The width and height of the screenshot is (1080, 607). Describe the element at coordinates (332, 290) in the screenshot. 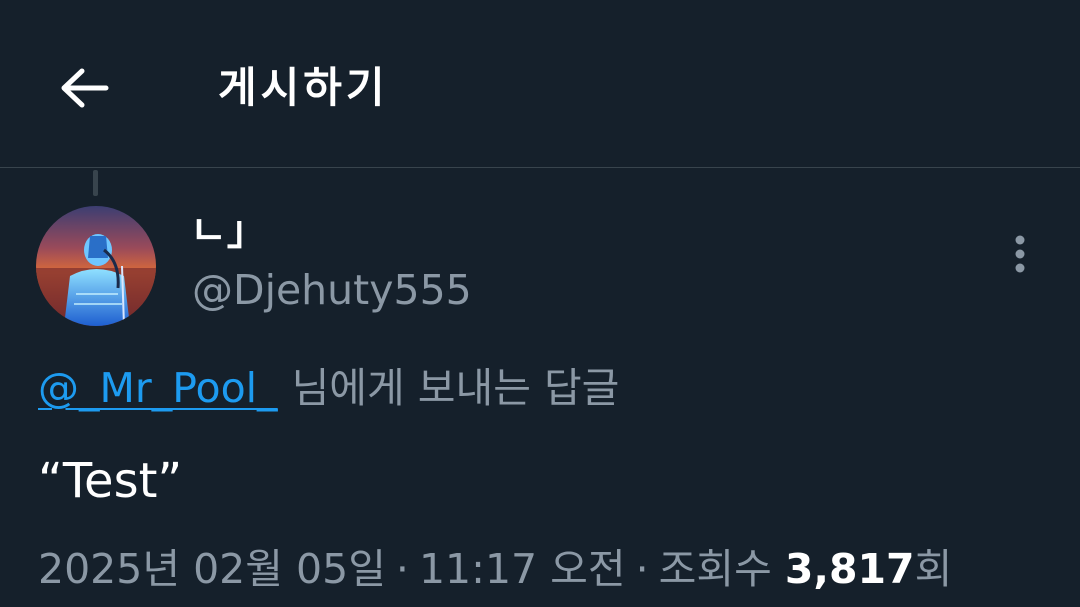

I see `user-handle: @Djehuty555` at that location.